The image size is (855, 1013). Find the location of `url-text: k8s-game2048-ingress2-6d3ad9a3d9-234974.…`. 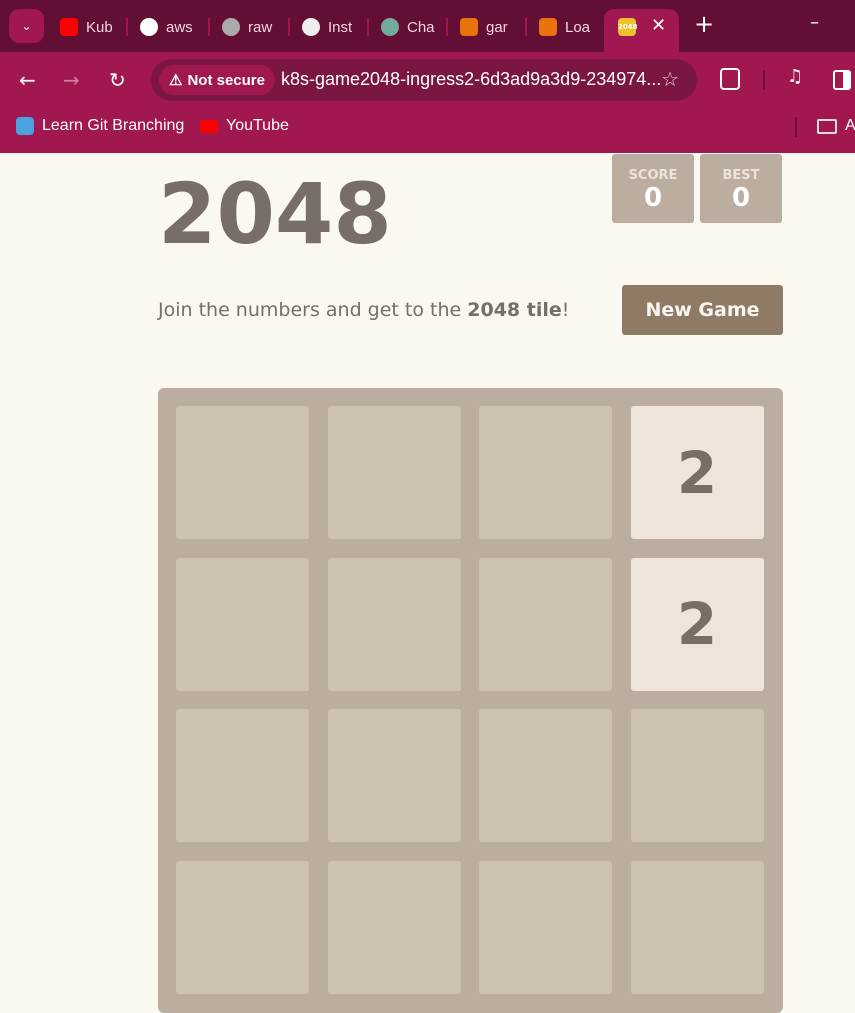

url-text: k8s-game2048-ingress2-6d3ad9a3d9-234974.… is located at coordinates (471, 79).